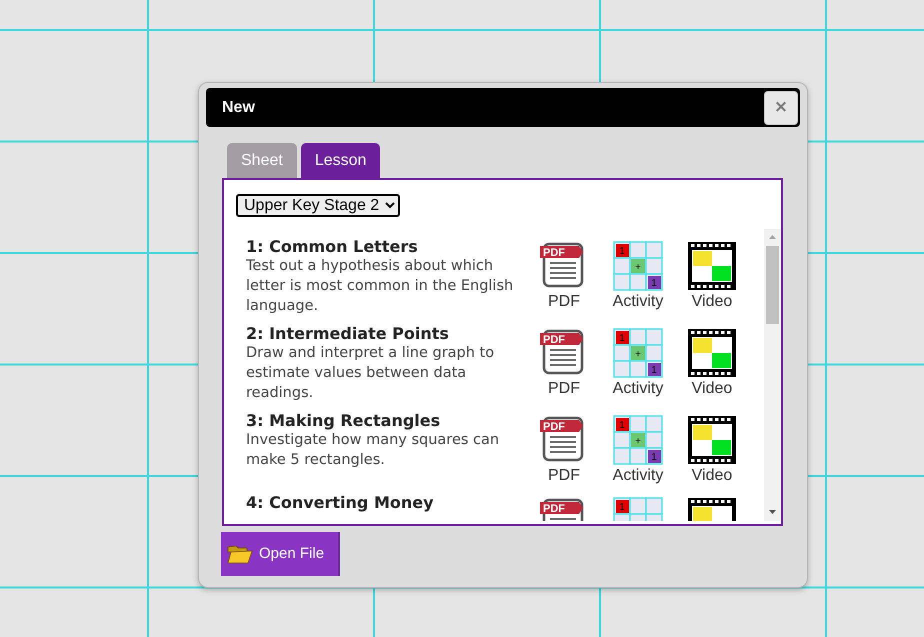 The image size is (924, 637). Describe the element at coordinates (318, 205) in the screenshot. I see `stage-select: Upper Key Stage 2` at that location.